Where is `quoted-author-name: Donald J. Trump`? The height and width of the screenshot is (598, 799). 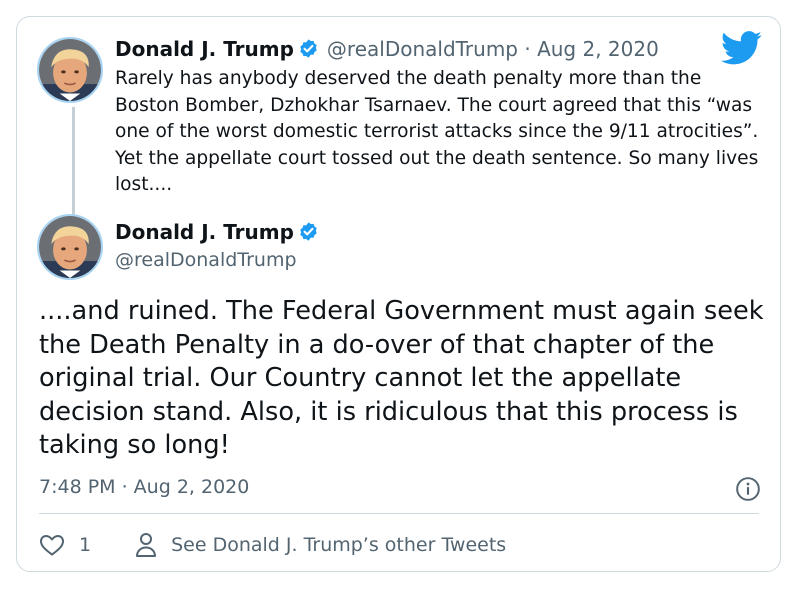
quoted-author-name: Donald J. Trump is located at coordinates (204, 49).